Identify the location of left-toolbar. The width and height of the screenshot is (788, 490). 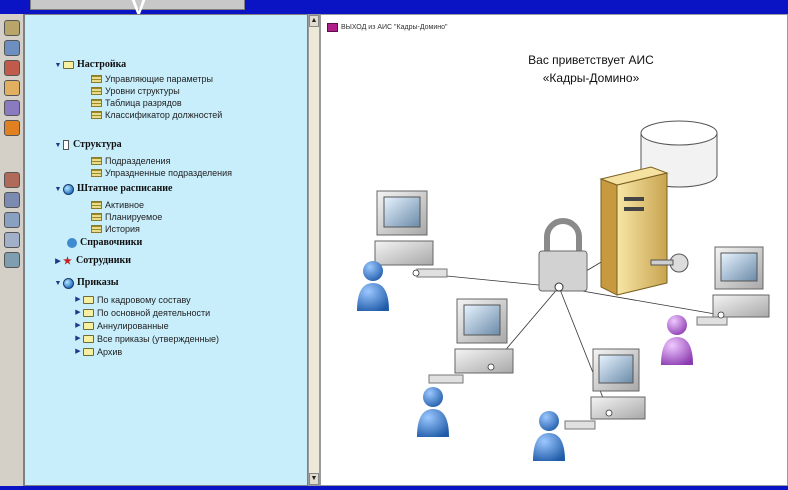
(12, 252).